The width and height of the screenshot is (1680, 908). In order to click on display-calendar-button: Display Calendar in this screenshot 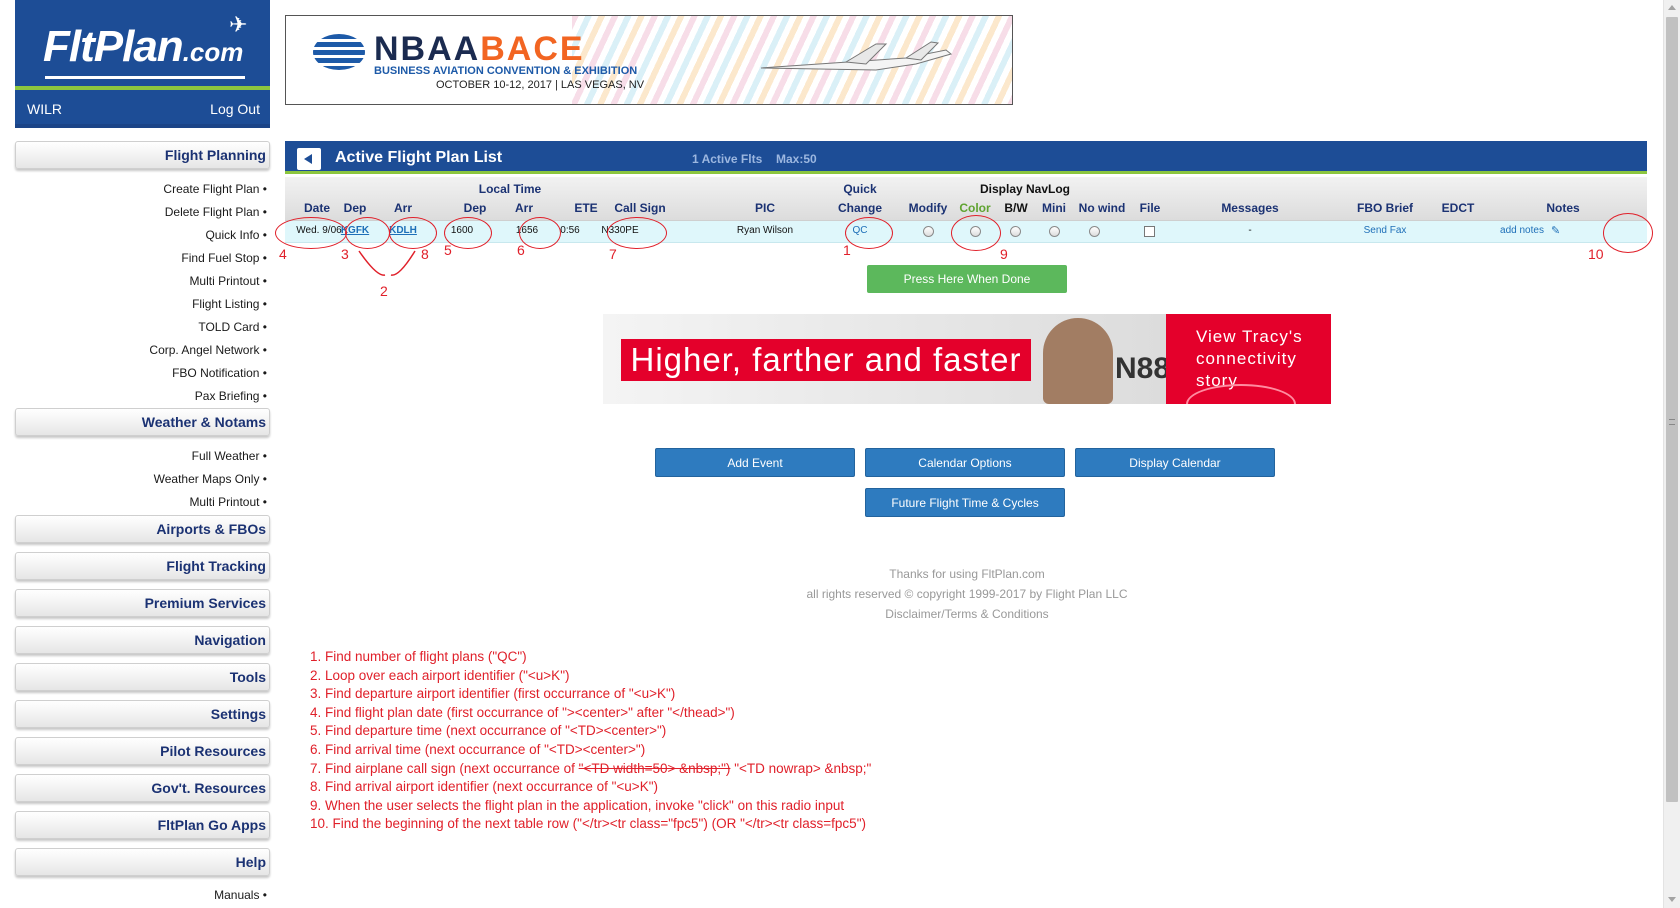, I will do `click(1175, 462)`.